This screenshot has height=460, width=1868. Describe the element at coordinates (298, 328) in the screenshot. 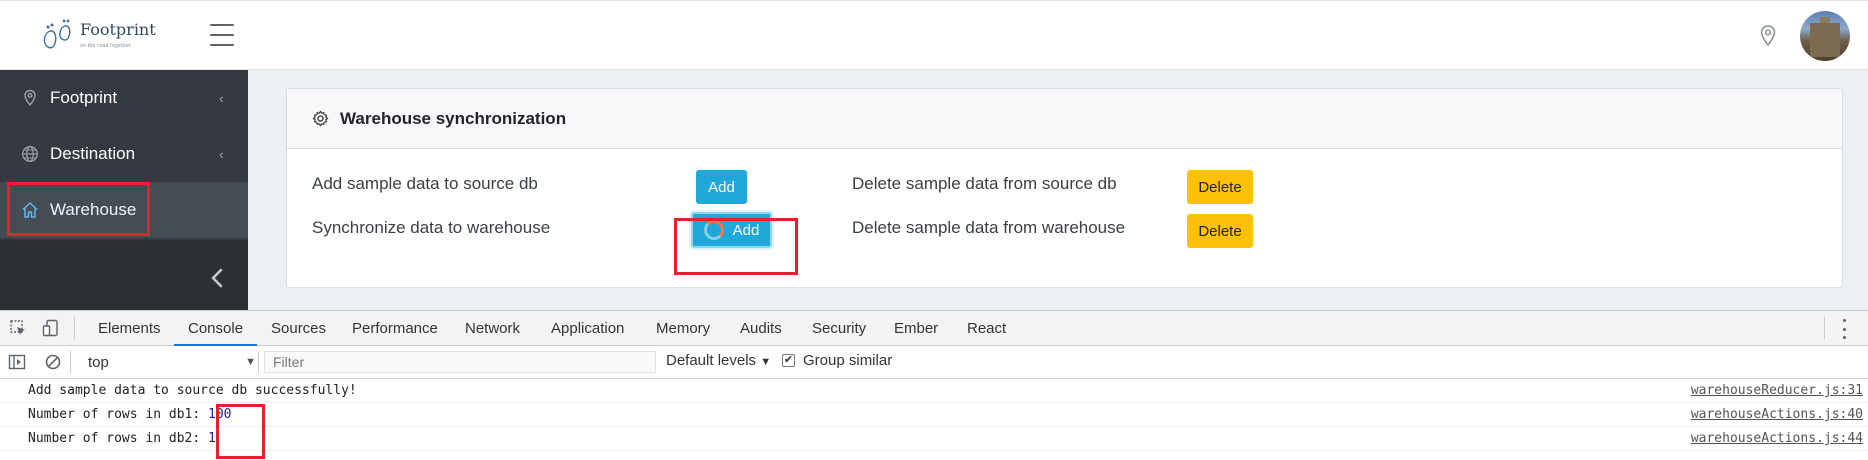

I see `tab-sources: Sources` at that location.